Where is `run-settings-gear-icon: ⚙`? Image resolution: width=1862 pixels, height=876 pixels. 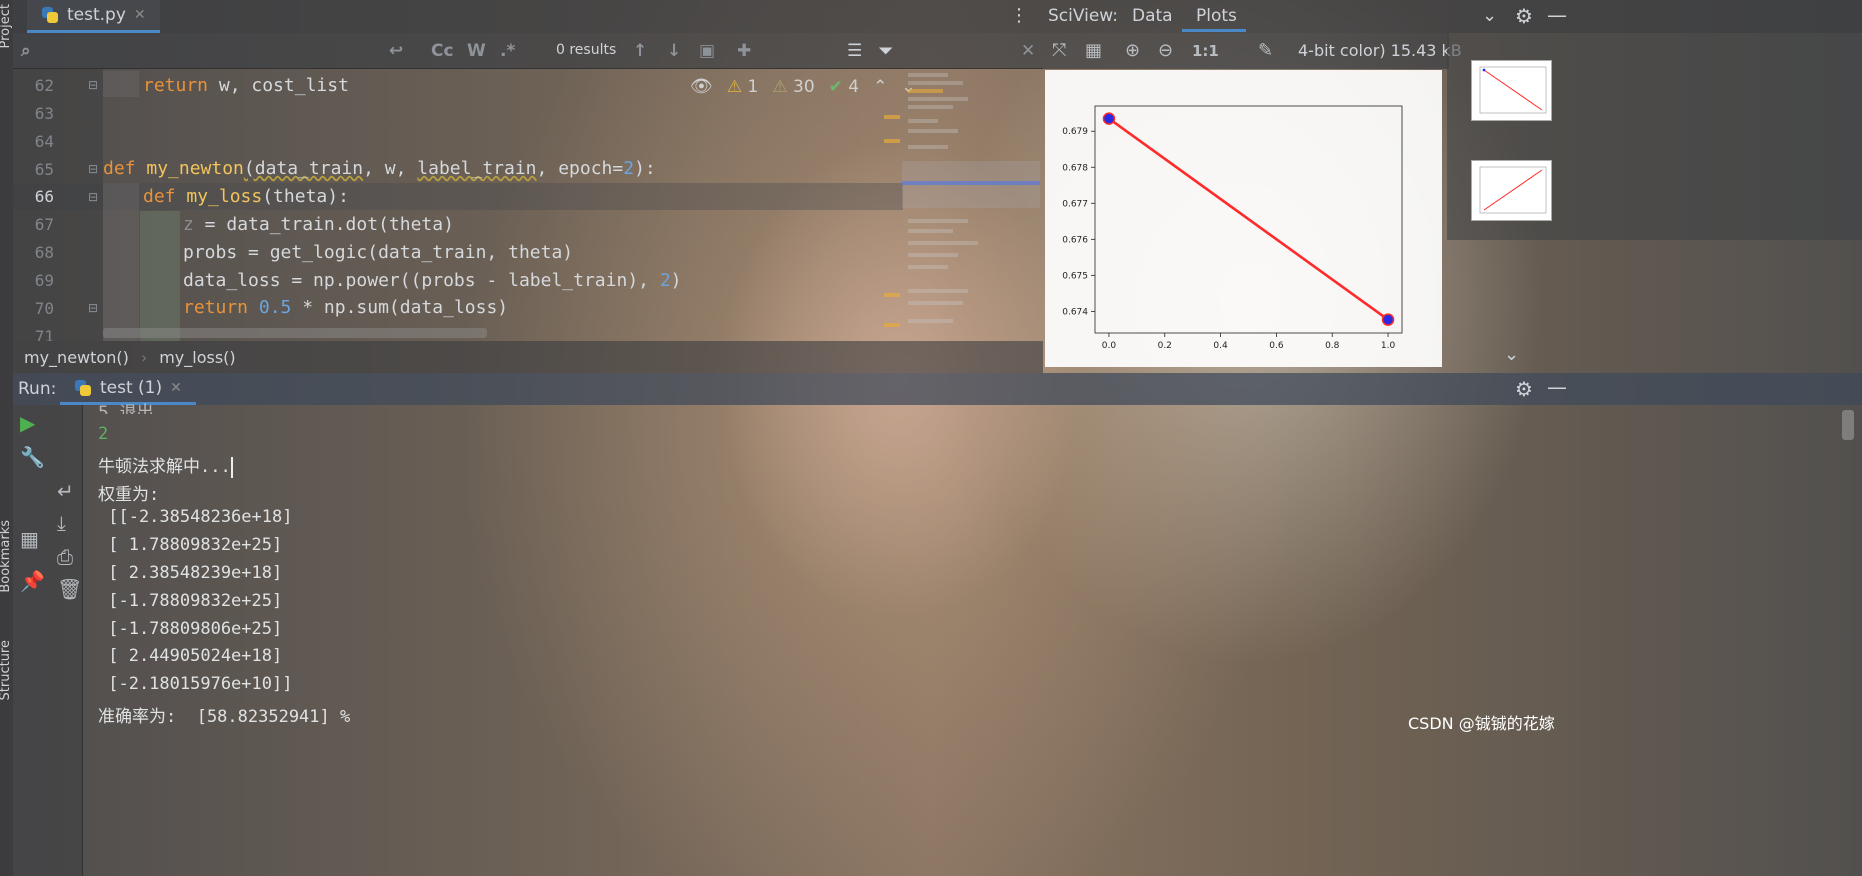 run-settings-gear-icon: ⚙ is located at coordinates (1524, 389).